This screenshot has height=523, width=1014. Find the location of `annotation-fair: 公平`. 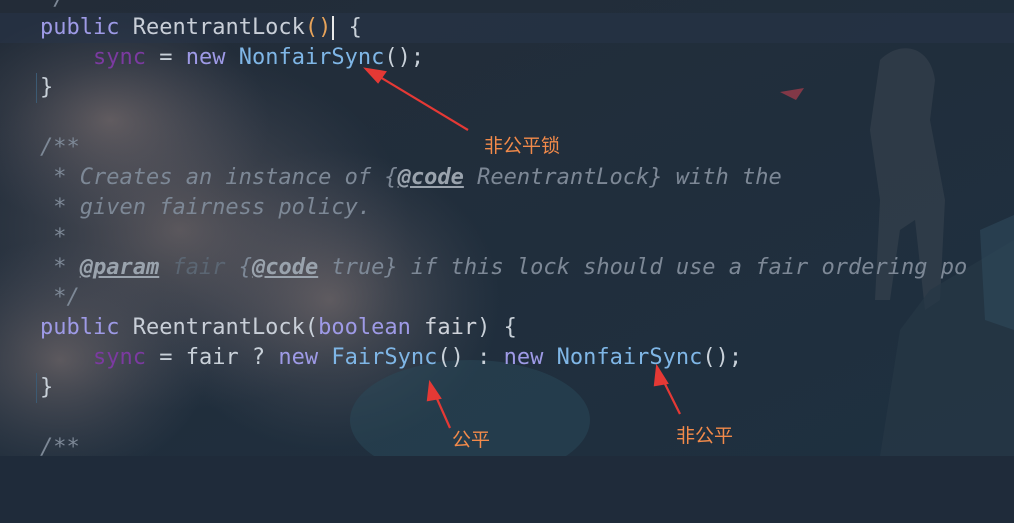

annotation-fair: 公平 is located at coordinates (471, 440).